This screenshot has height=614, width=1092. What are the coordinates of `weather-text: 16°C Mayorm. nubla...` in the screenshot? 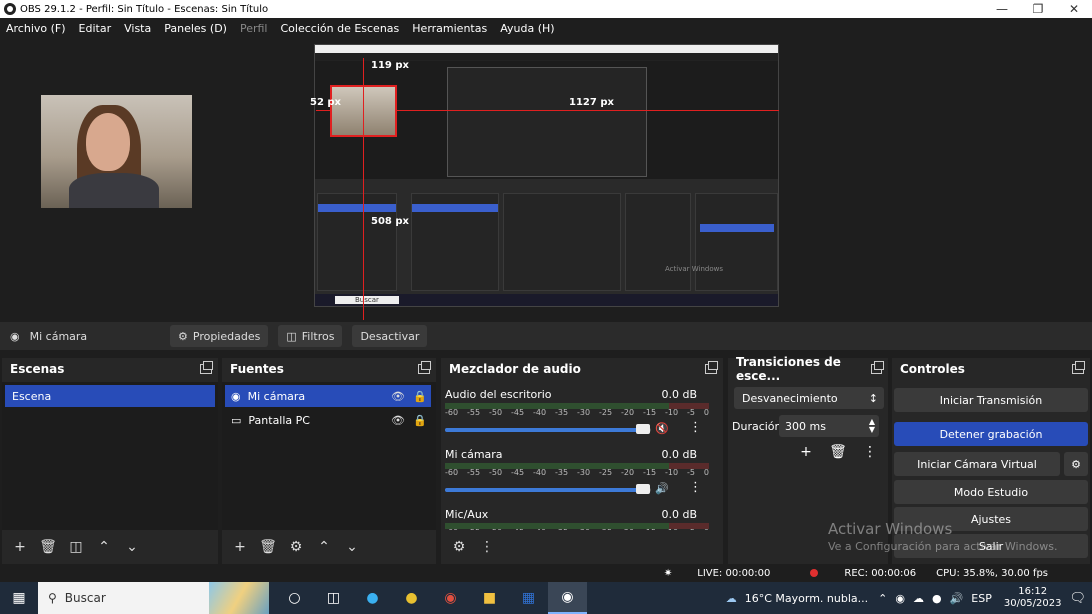 It's located at (806, 598).